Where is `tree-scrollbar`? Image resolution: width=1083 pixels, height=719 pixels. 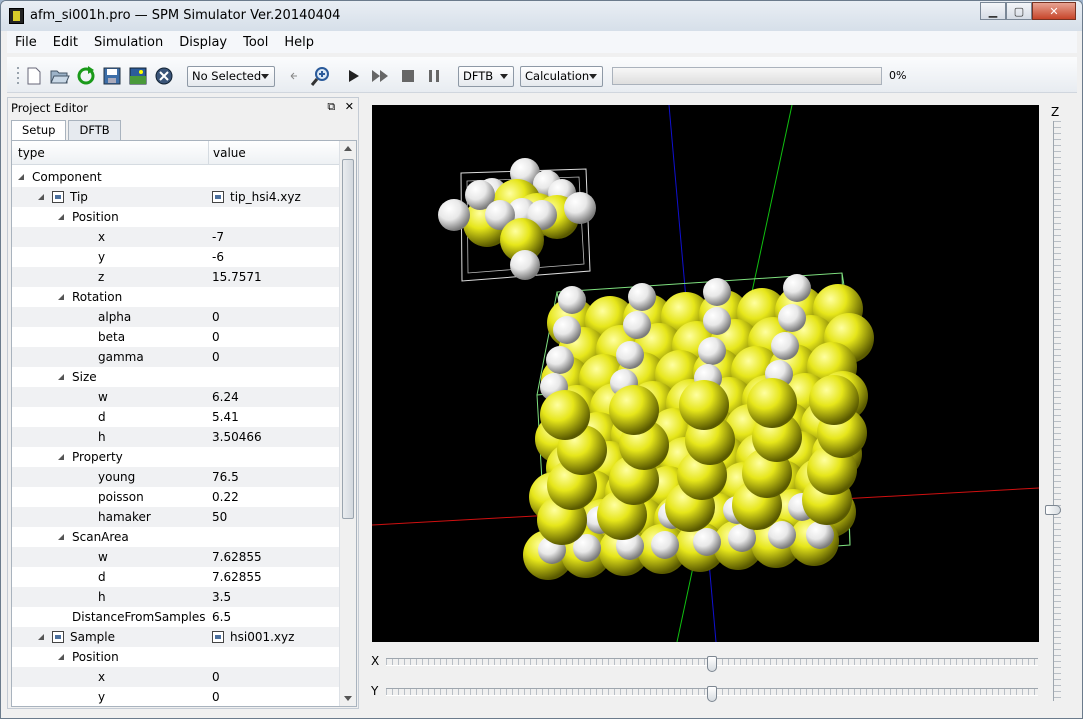
tree-scrollbar is located at coordinates (347, 423).